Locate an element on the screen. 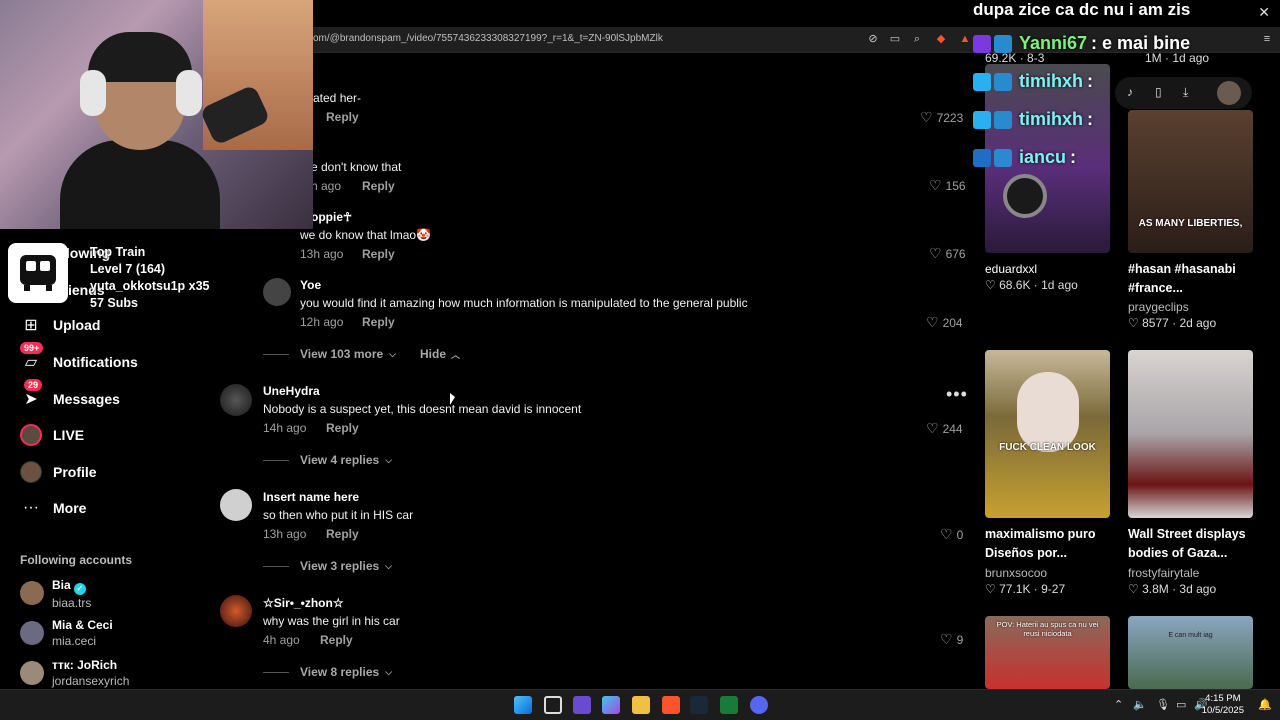  video-thumbnail-3: FUCK CLEAN LOOK is located at coordinates (1047, 434).